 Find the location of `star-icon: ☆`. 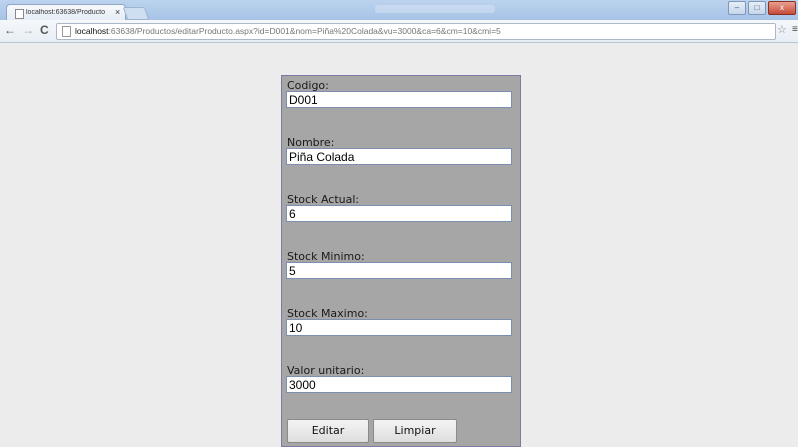

star-icon: ☆ is located at coordinates (782, 29).